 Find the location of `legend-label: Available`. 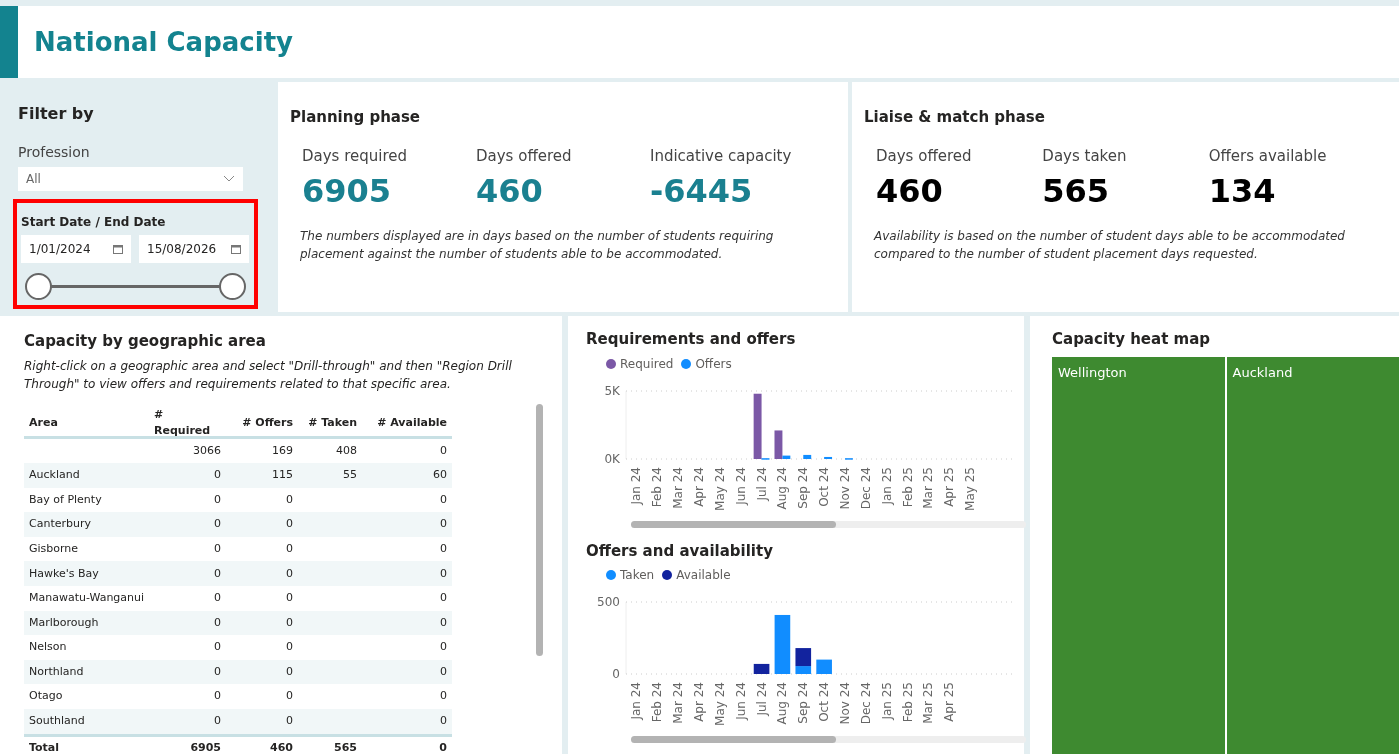

legend-label: Available is located at coordinates (703, 575).